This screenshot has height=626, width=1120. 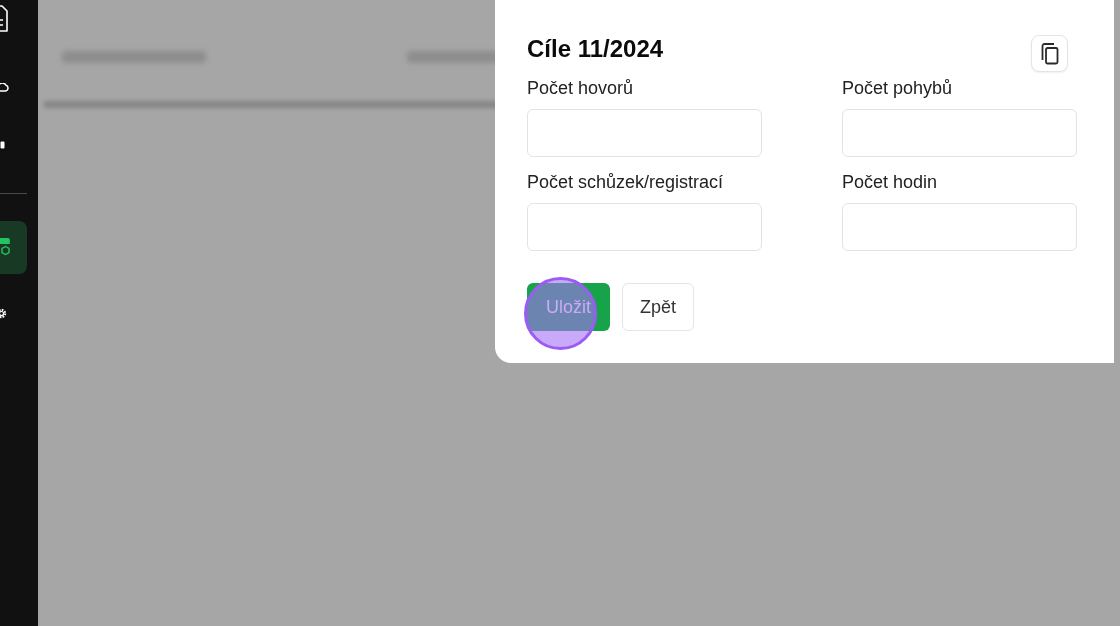 What do you see at coordinates (581, 88) in the screenshot?
I see `field-label: Počet hovorů` at bounding box center [581, 88].